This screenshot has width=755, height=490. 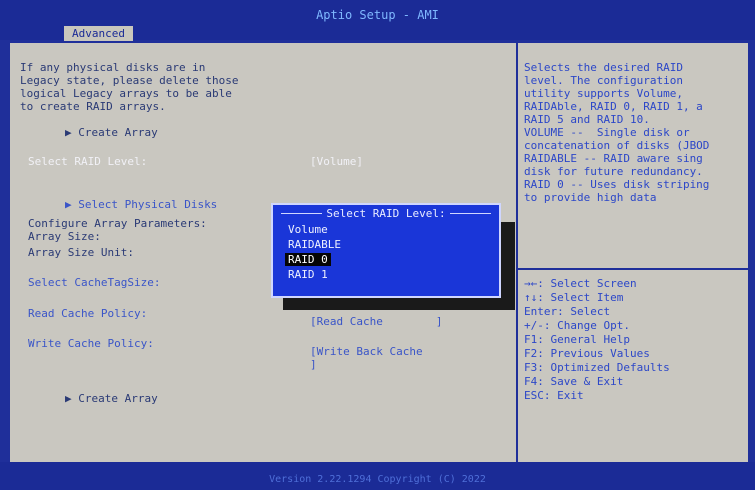 What do you see at coordinates (118, 398) in the screenshot?
I see `create-array-bottom-label: Create Array` at bounding box center [118, 398].